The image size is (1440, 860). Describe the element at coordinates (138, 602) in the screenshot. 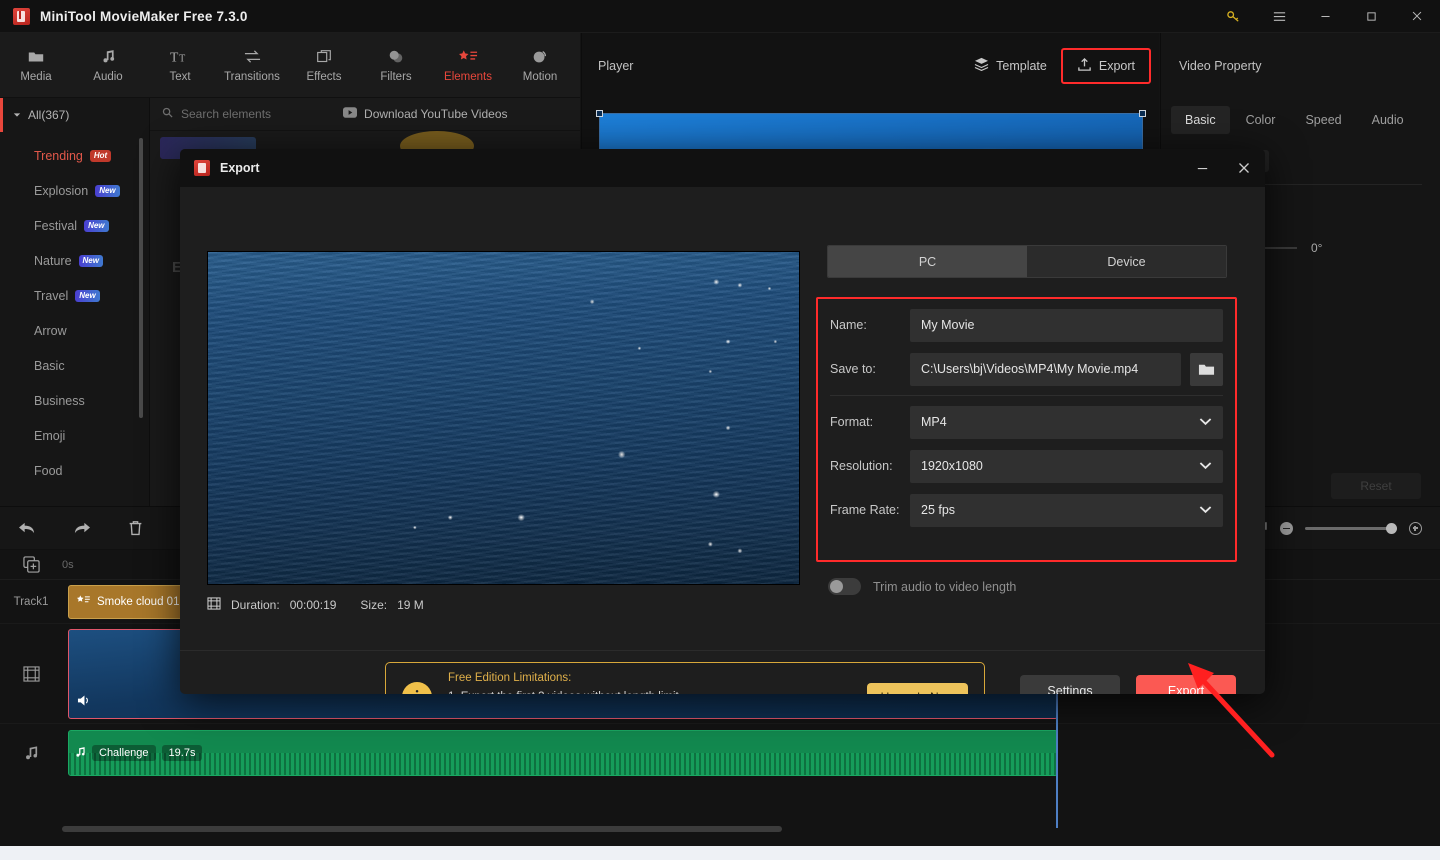

I see `timeline-clip-element-label: Smoke cloud 01` at that location.